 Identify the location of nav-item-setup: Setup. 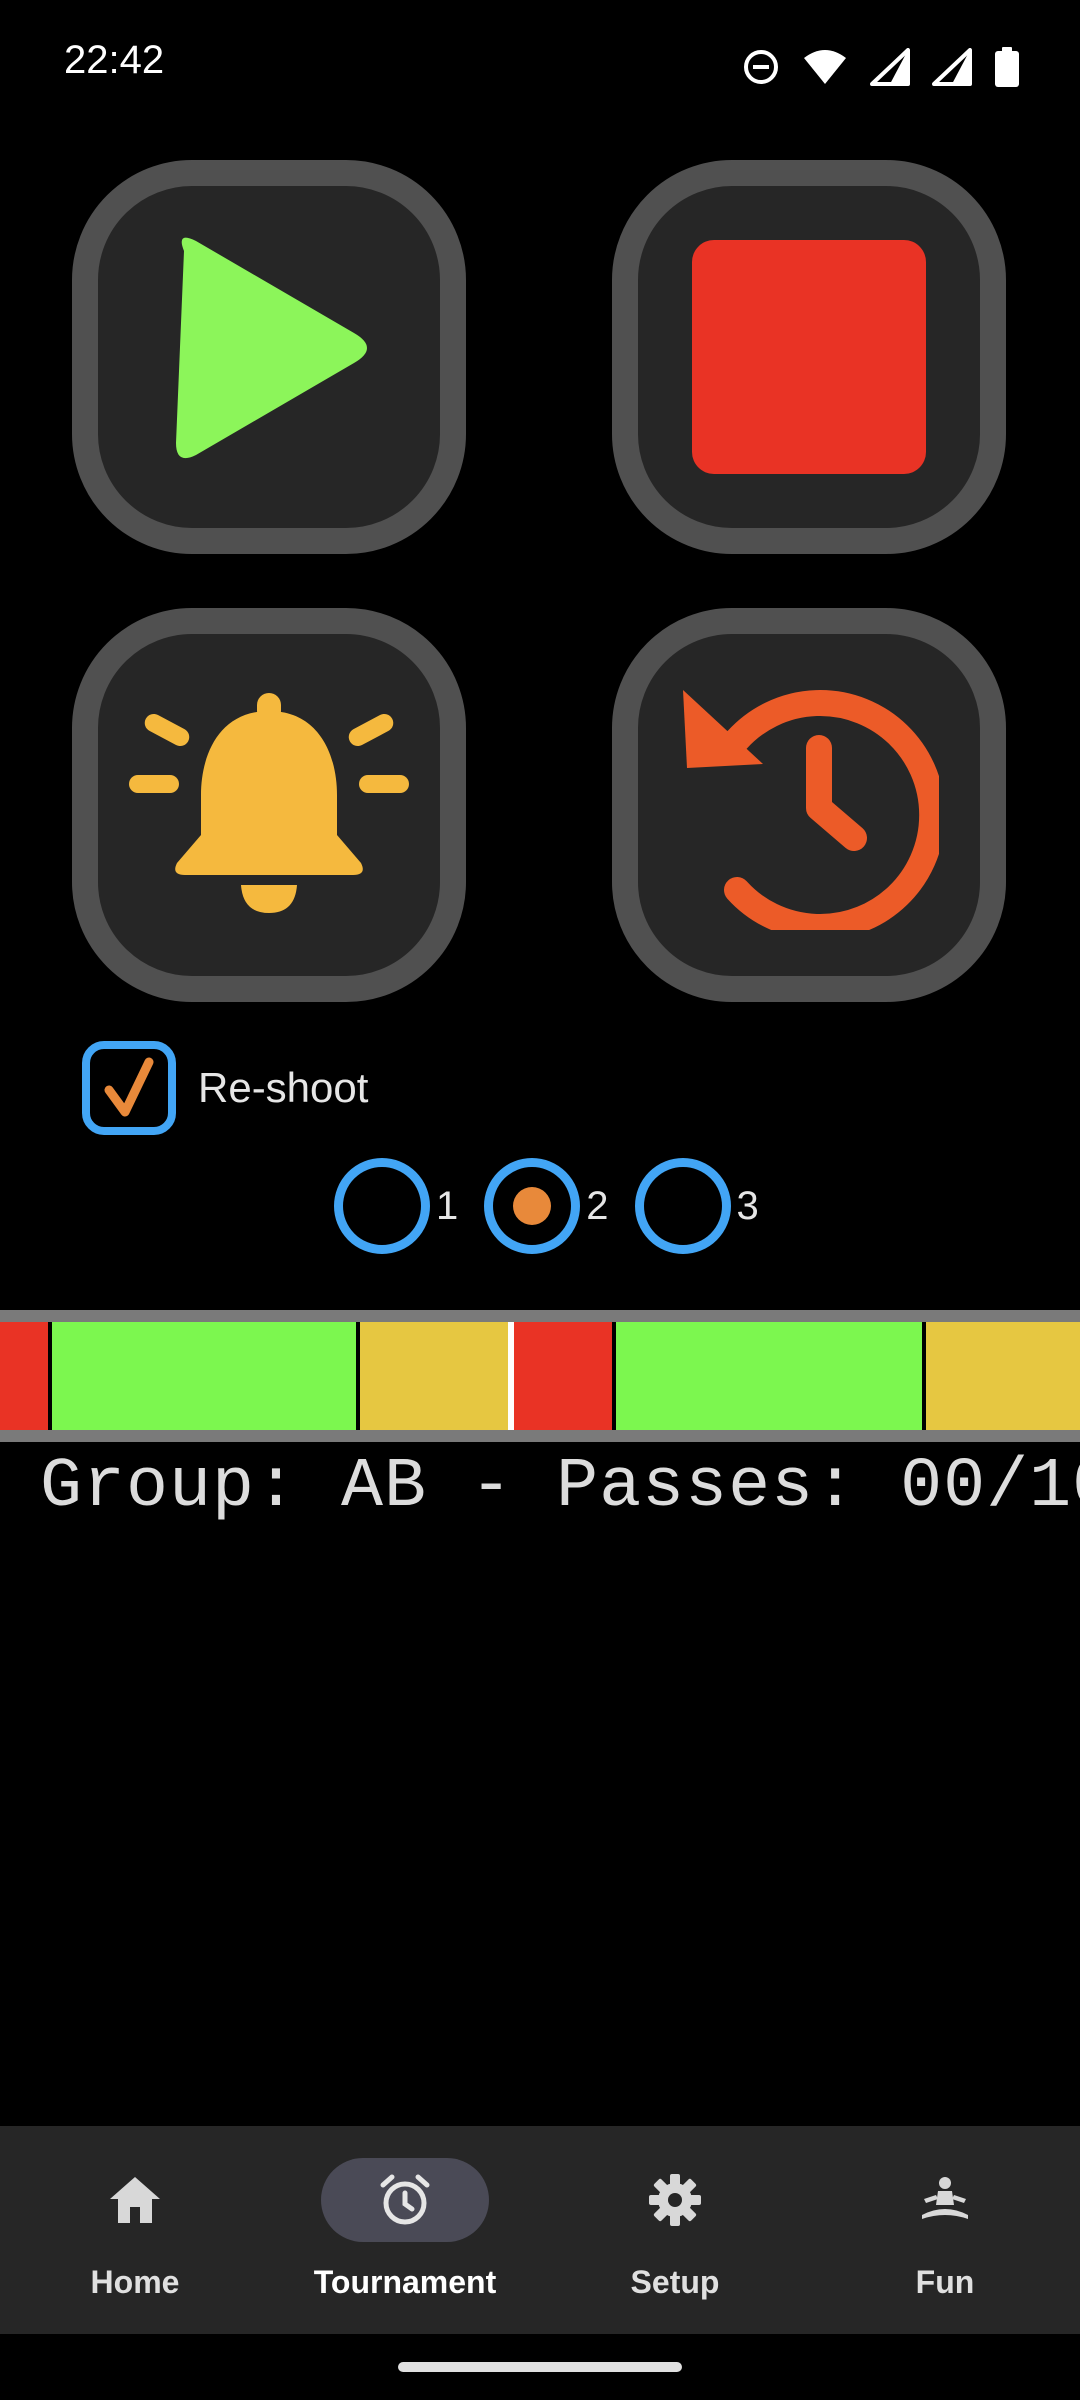
(675, 2230).